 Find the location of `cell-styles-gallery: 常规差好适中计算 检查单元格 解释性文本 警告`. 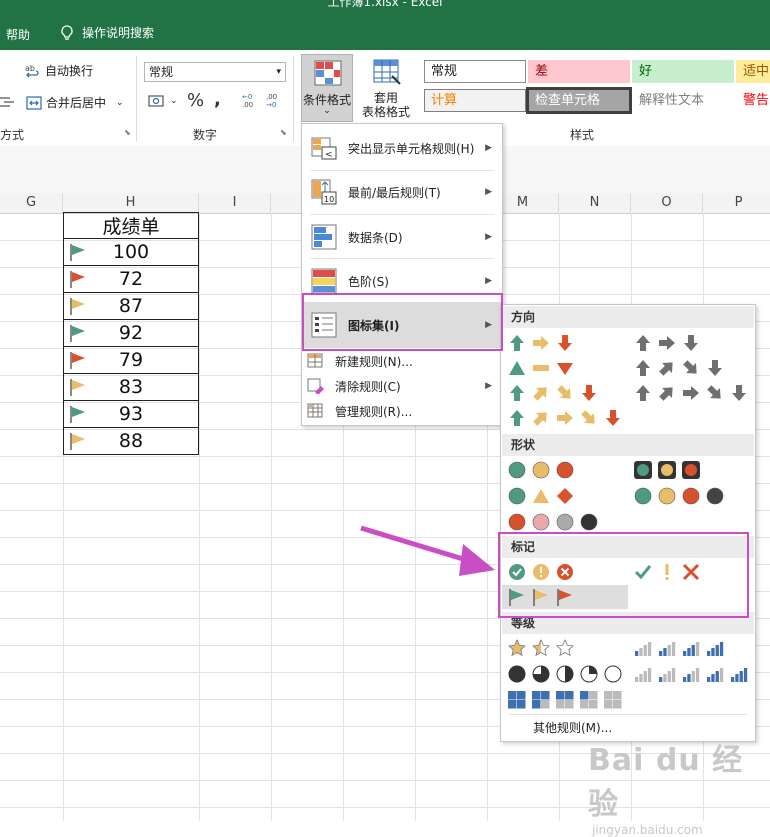

cell-styles-gallery: 常规差好适中计算 检查单元格 解释性文本 警告 is located at coordinates (597, 87).